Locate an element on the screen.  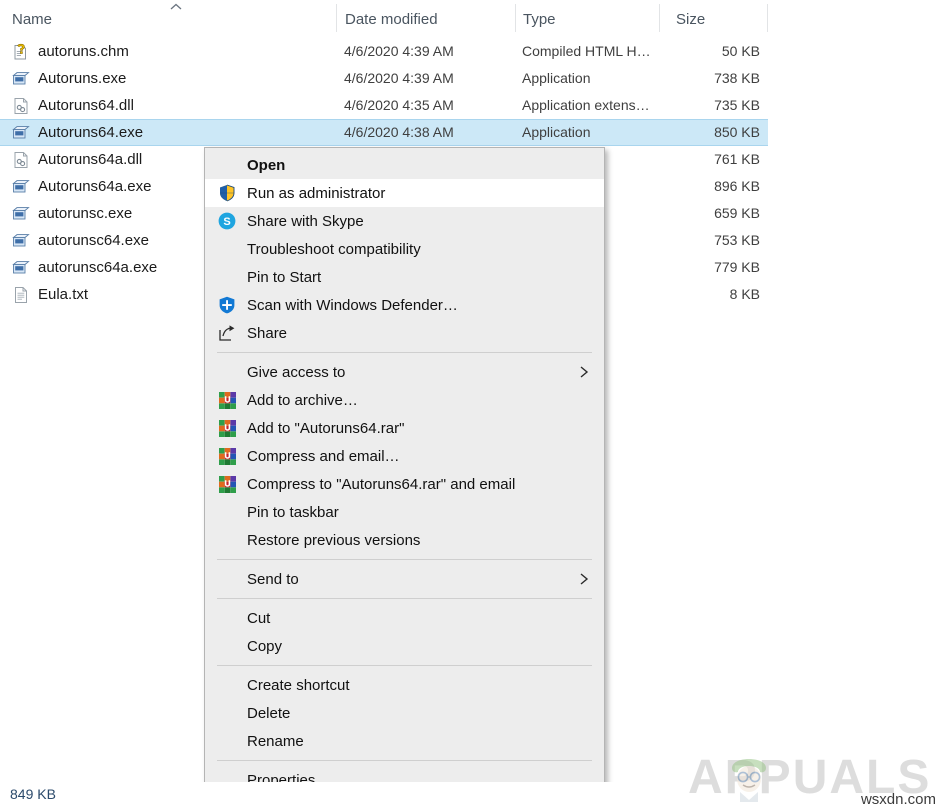
menu-item: Create shortcut is located at coordinates (404, 685).